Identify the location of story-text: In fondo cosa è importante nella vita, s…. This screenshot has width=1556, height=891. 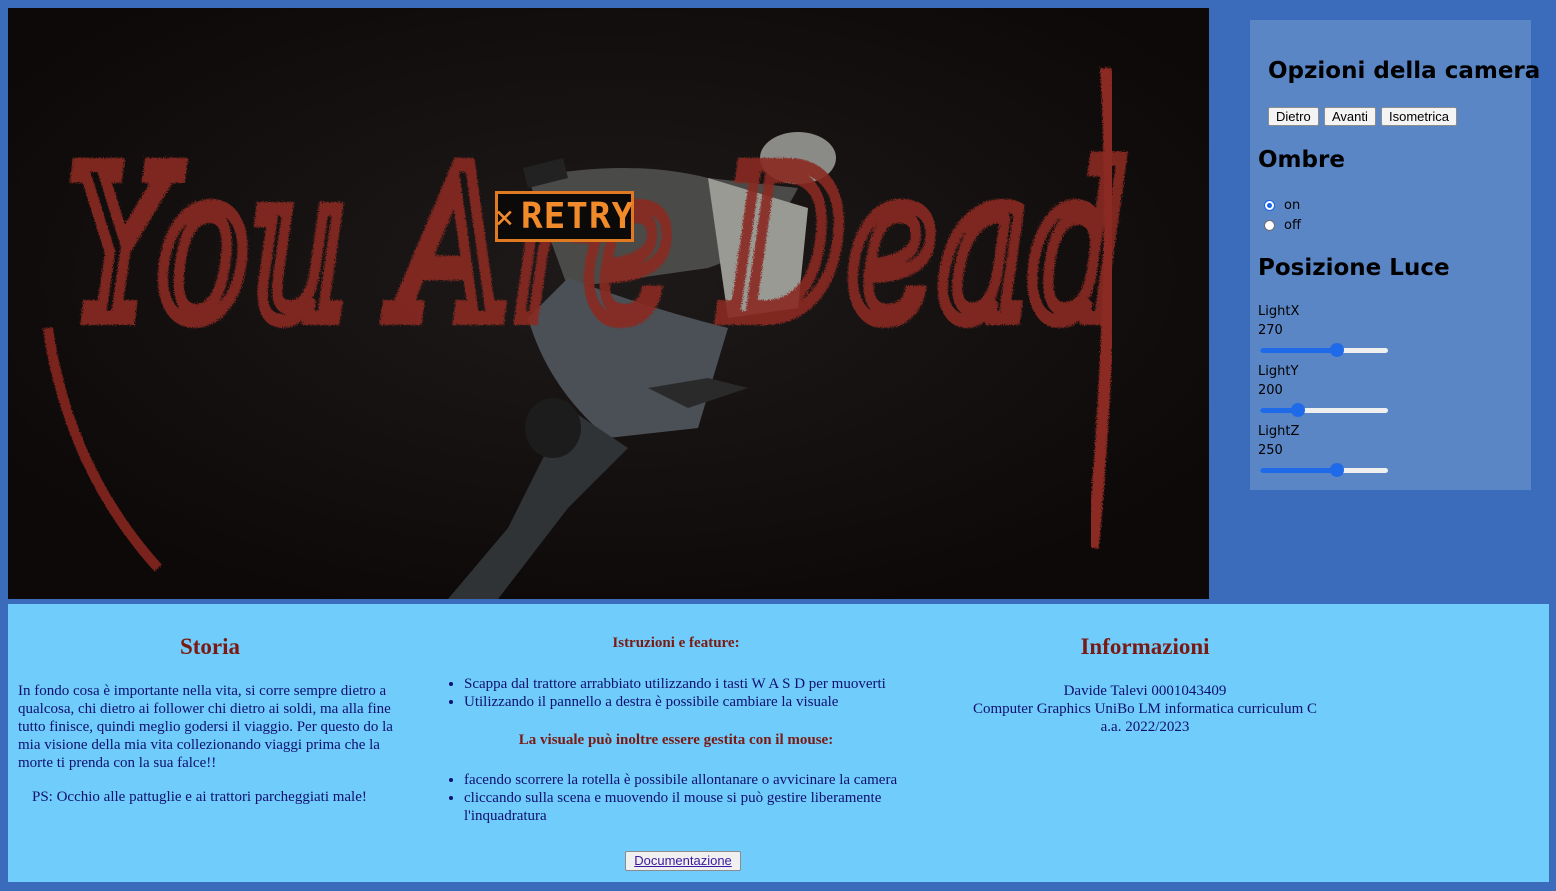
(205, 727).